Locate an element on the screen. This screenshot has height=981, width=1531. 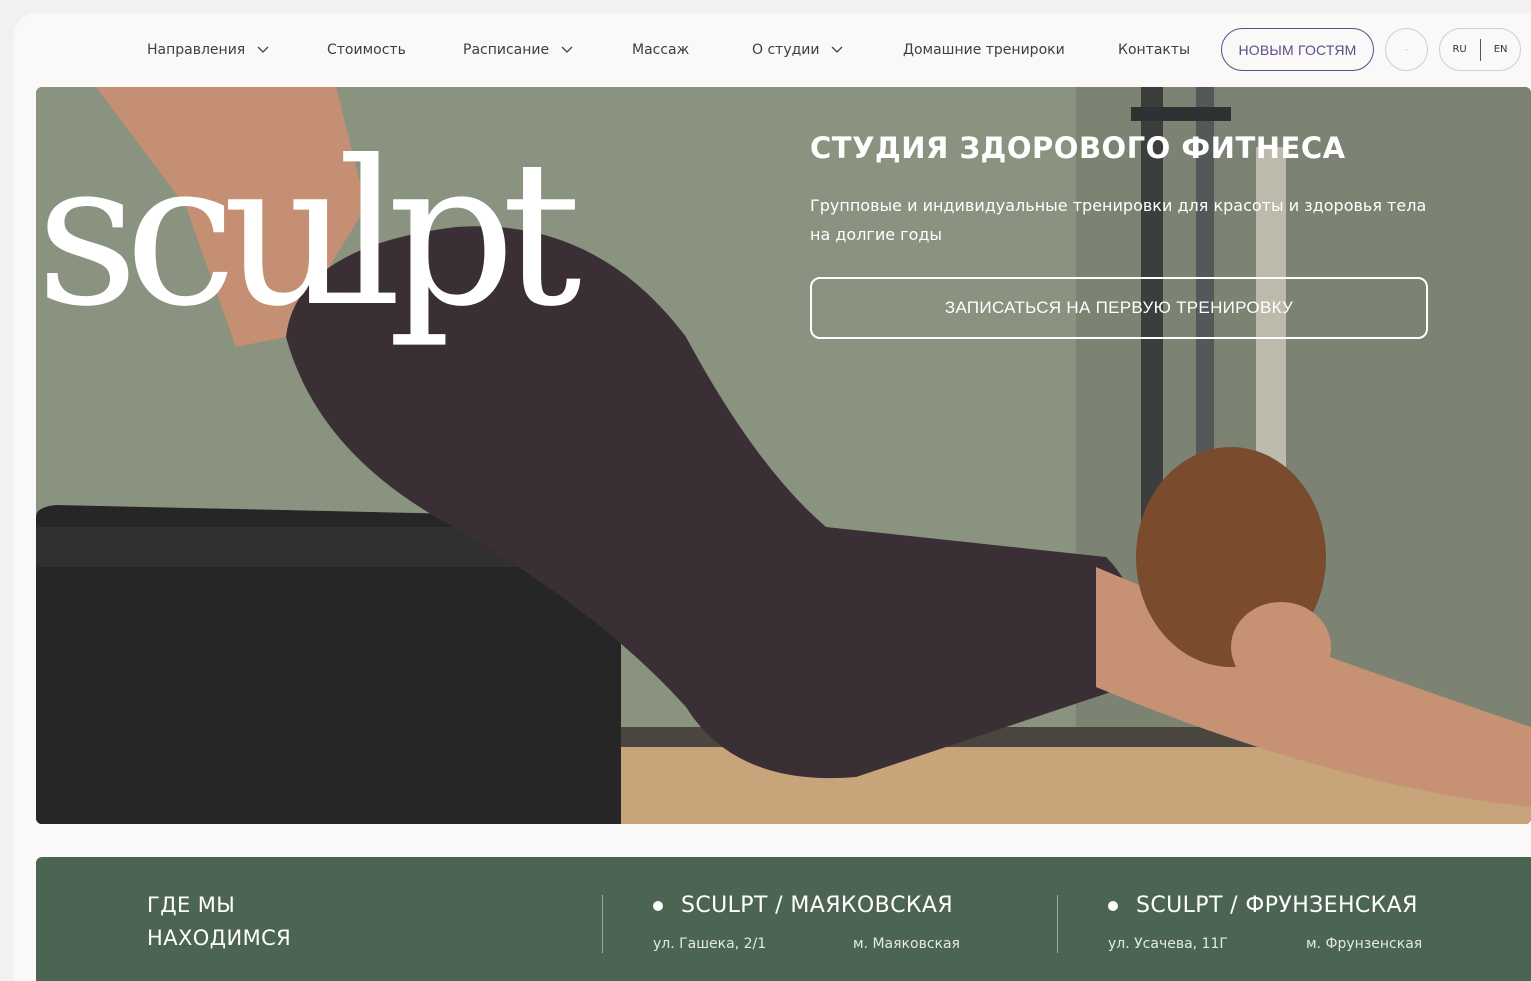
nav-item-schedule: Расписание is located at coordinates (518, 50).